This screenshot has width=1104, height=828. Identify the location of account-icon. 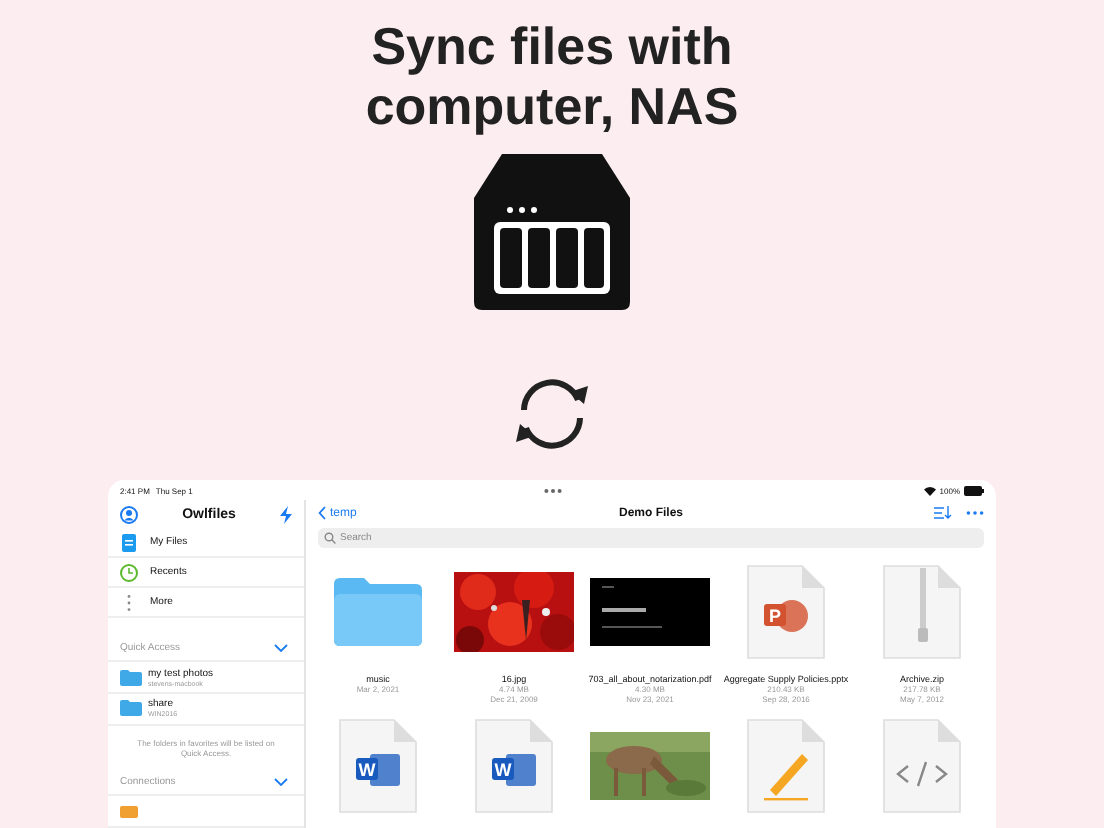
(129, 514).